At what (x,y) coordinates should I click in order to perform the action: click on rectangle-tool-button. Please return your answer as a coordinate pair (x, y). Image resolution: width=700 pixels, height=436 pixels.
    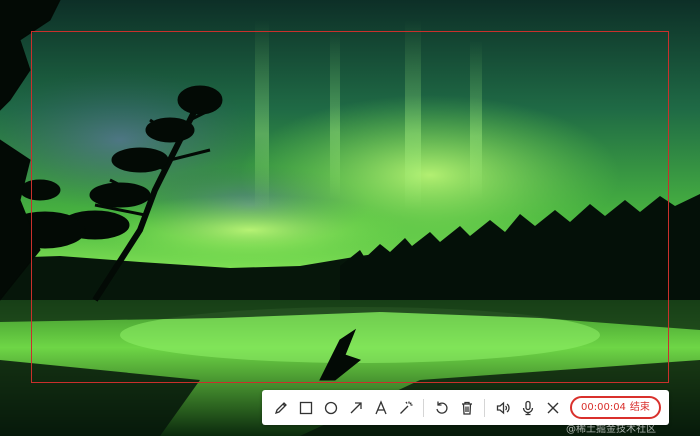
    Looking at the image, I should click on (305, 408).